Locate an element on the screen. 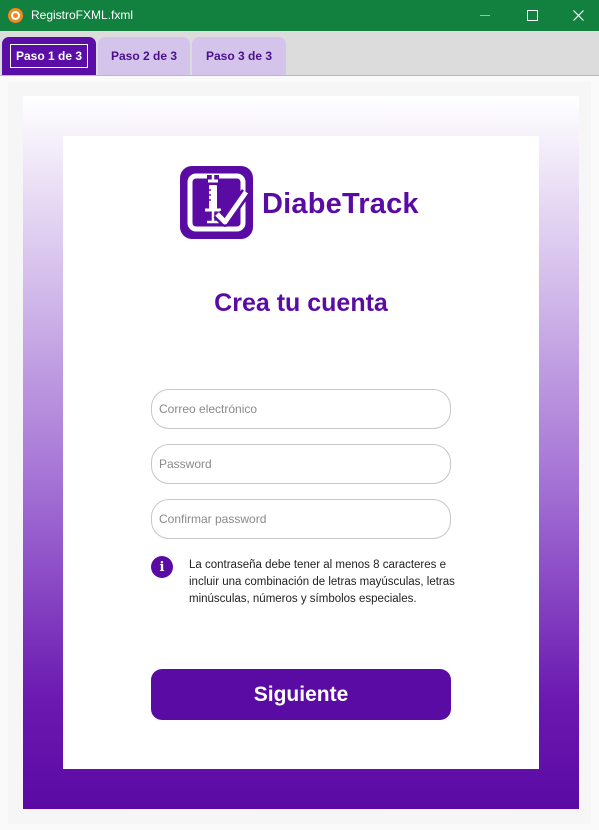 The image size is (599, 830). app-icon is located at coordinates (15, 15).